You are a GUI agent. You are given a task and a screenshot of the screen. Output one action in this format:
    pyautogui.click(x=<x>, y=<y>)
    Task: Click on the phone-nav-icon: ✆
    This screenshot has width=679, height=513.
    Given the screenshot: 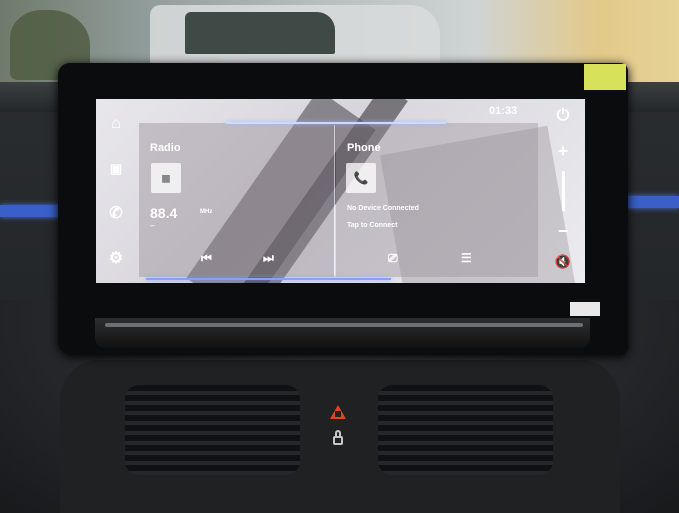 What is the action you would take?
    pyautogui.click(x=116, y=213)
    